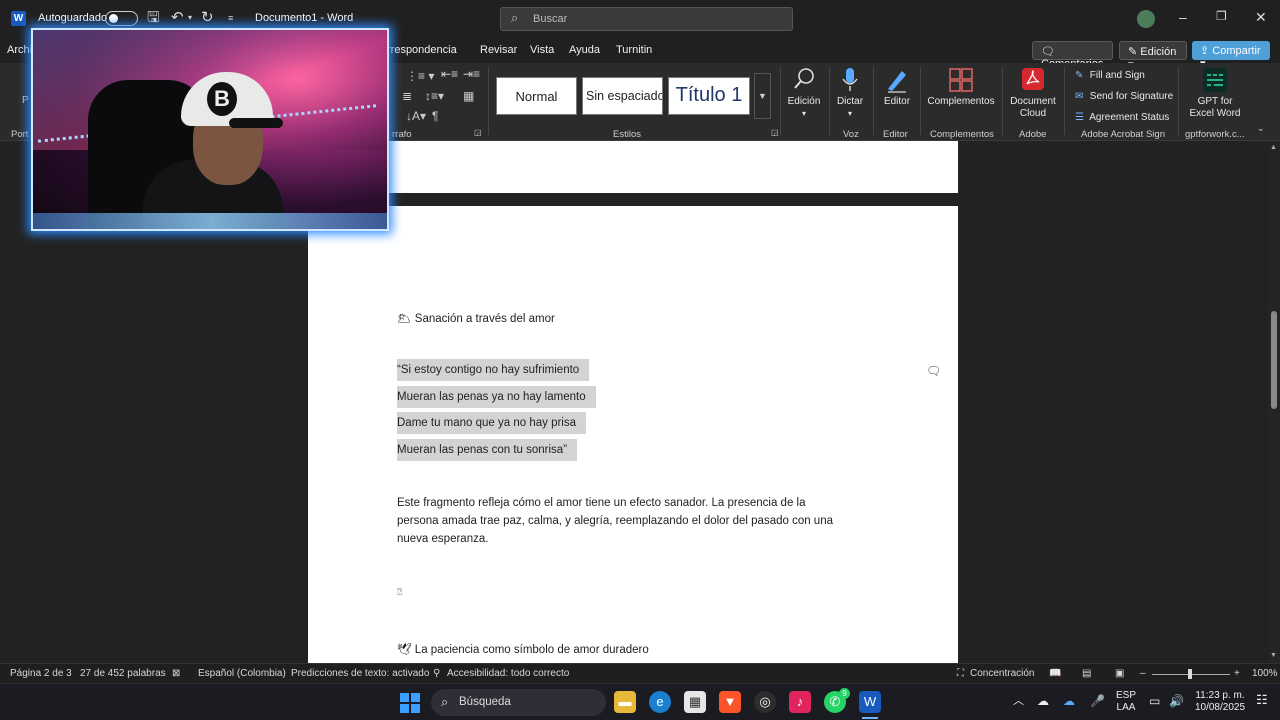 The width and height of the screenshot is (1280, 720). Describe the element at coordinates (210, 221) in the screenshot. I see `light-strip` at that location.